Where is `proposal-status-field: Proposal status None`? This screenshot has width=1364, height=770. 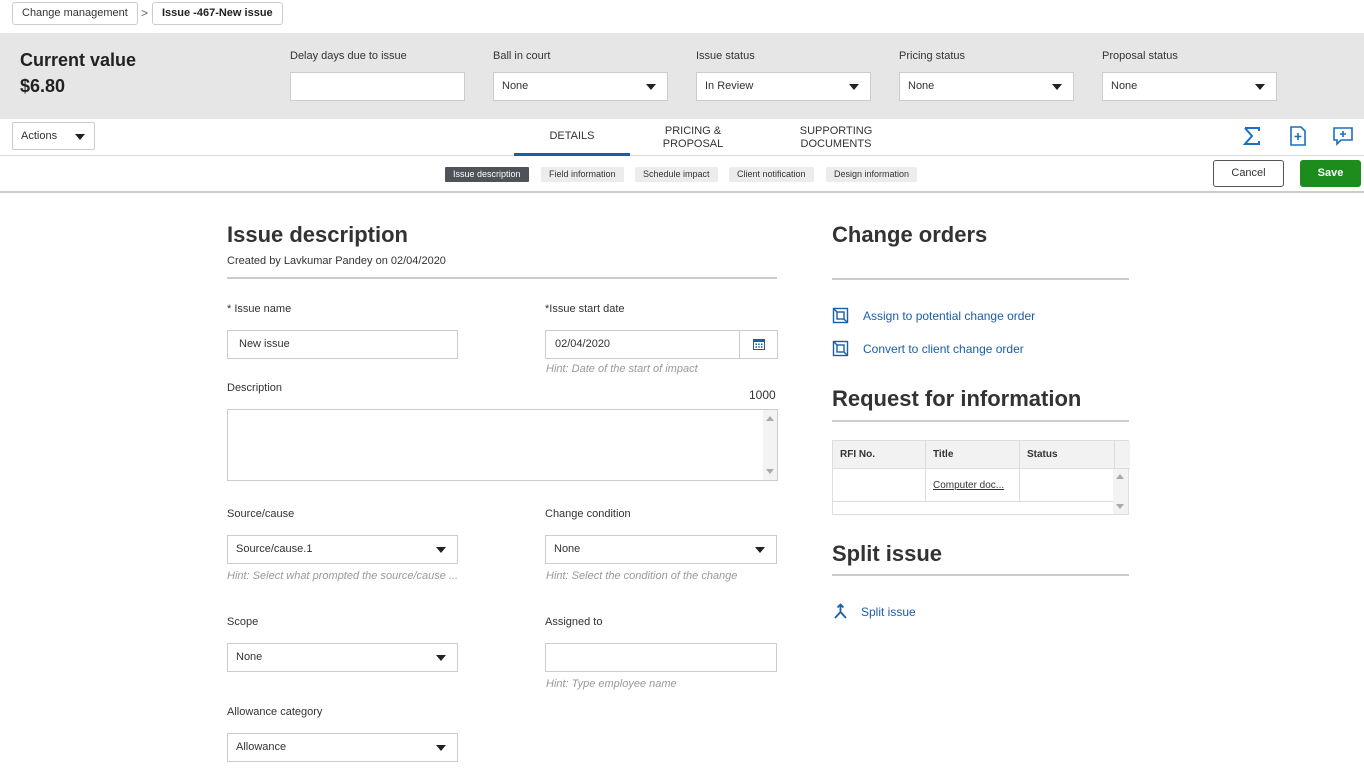 proposal-status-field: Proposal status None is located at coordinates (1189, 75).